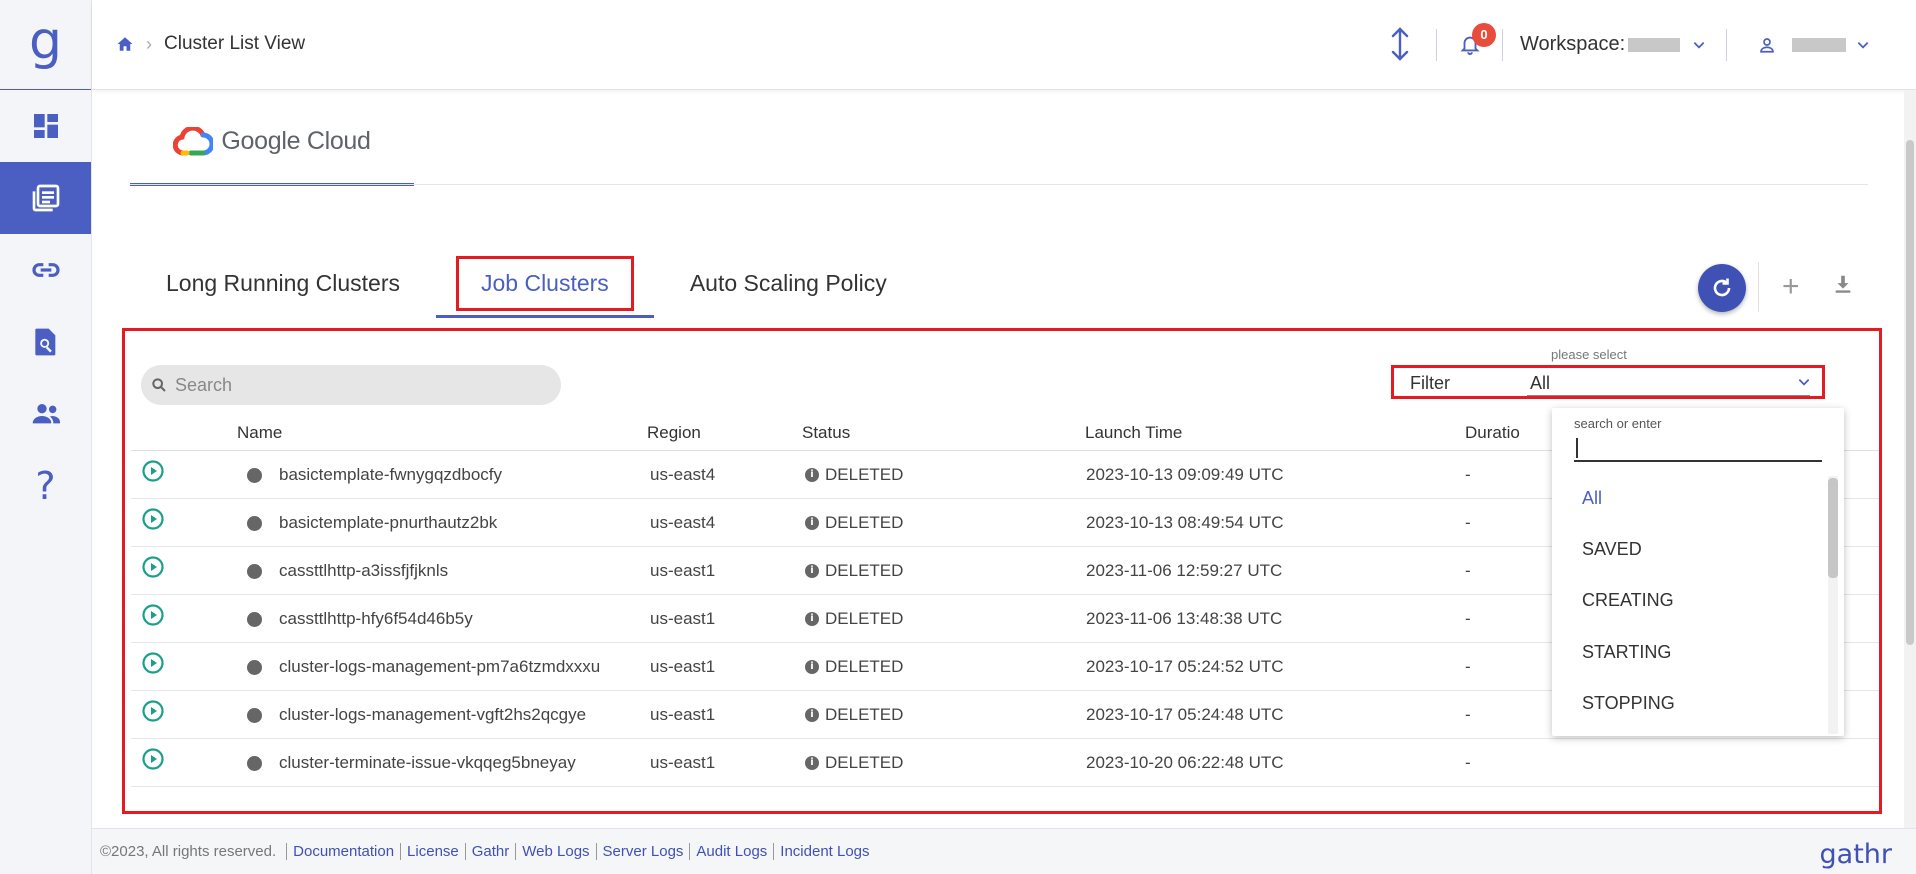 This screenshot has width=1916, height=874. What do you see at coordinates (1185, 714) in the screenshot?
I see `cell-launch-time: 2023-10-17 05:24:48 UTC` at bounding box center [1185, 714].